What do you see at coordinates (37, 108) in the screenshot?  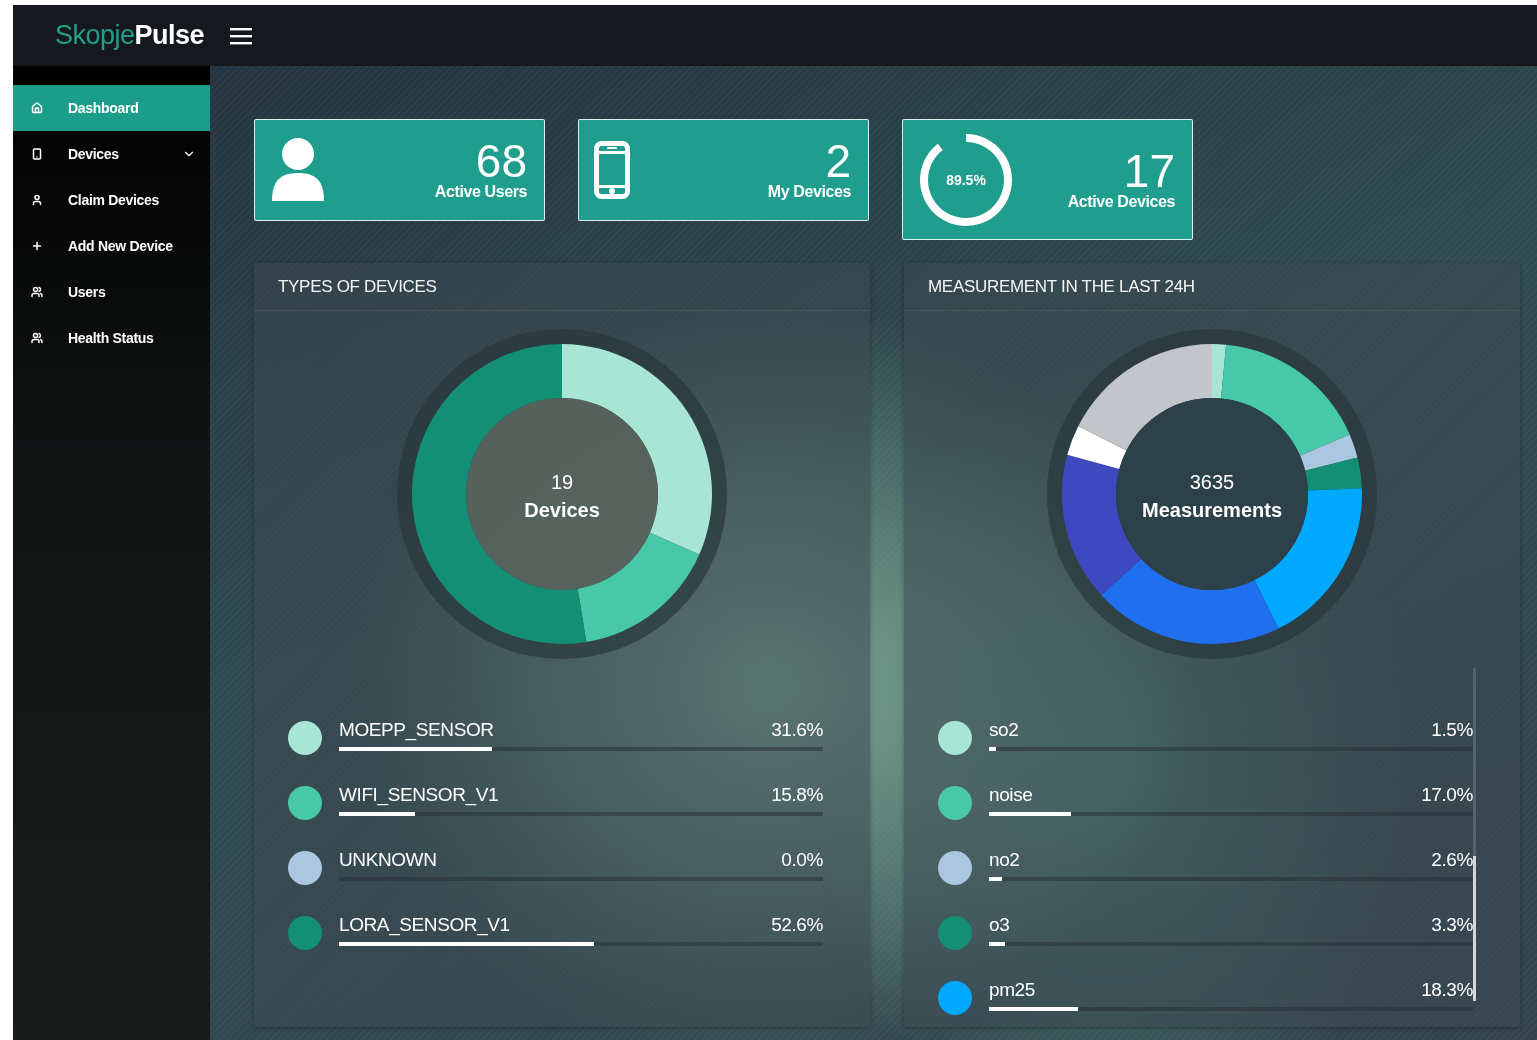 I see `home-icon` at bounding box center [37, 108].